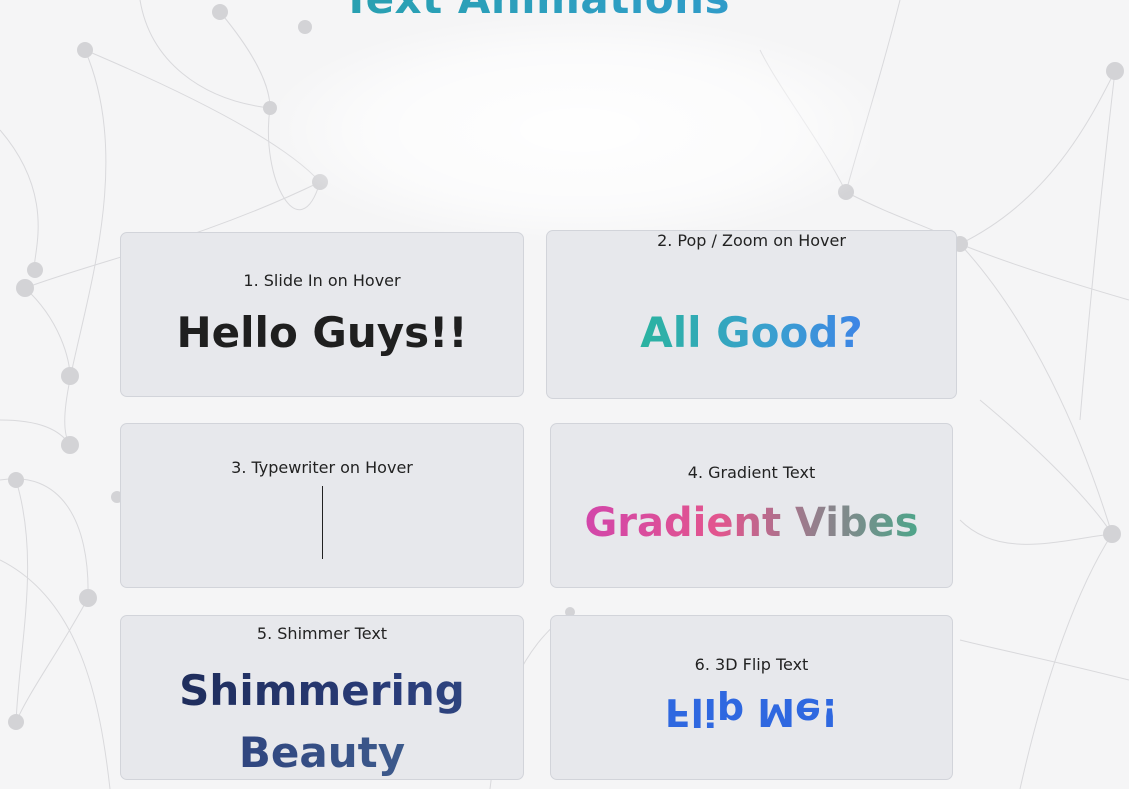  I want to click on card-pop-zoom: 2. Pop / Zoom on Hover All Good?, so click(751, 314).